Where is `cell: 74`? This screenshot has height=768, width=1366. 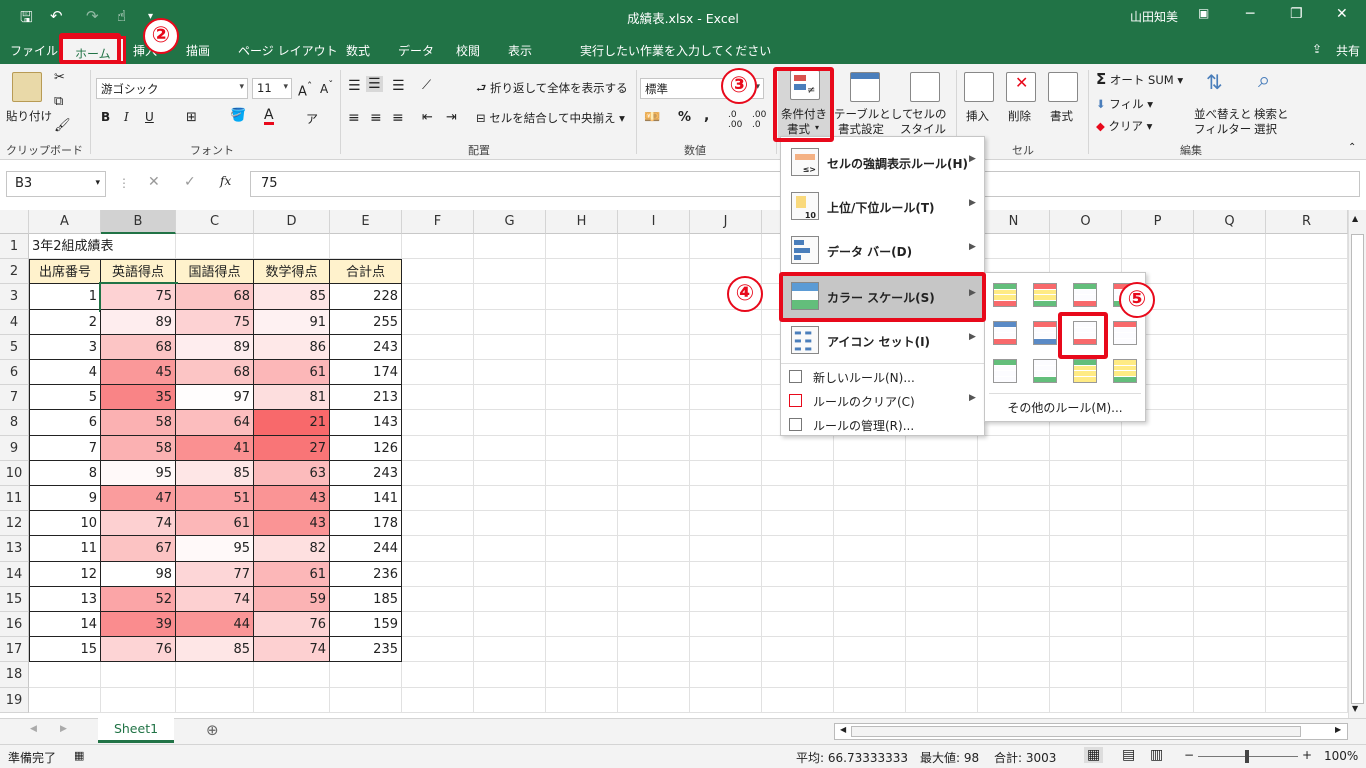 cell: 74 is located at coordinates (292, 650).